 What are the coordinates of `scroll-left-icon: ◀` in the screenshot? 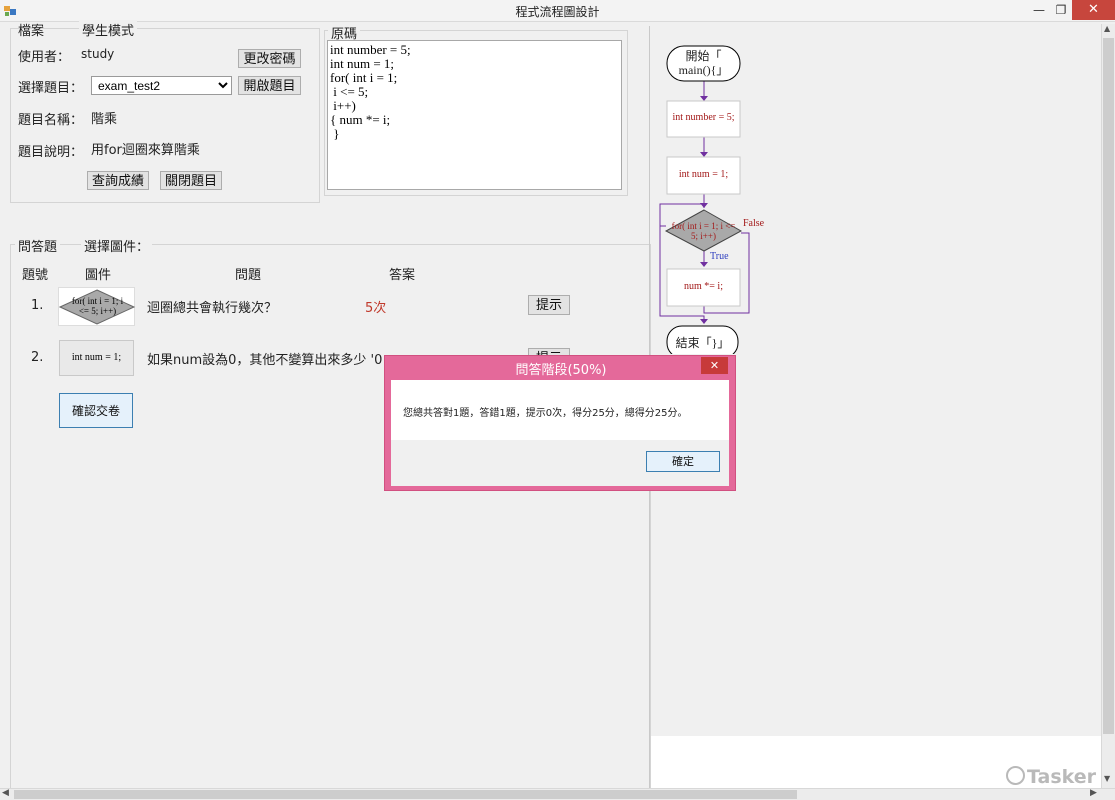 It's located at (5, 793).